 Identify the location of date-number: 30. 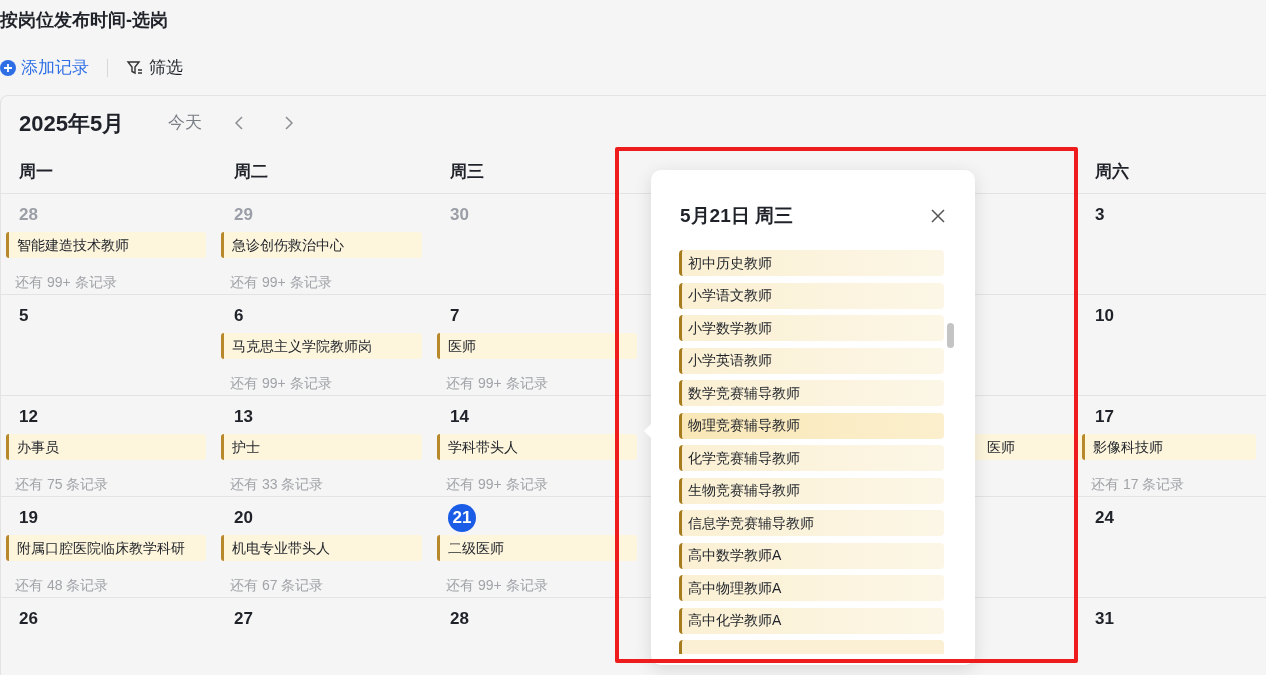
(459, 215).